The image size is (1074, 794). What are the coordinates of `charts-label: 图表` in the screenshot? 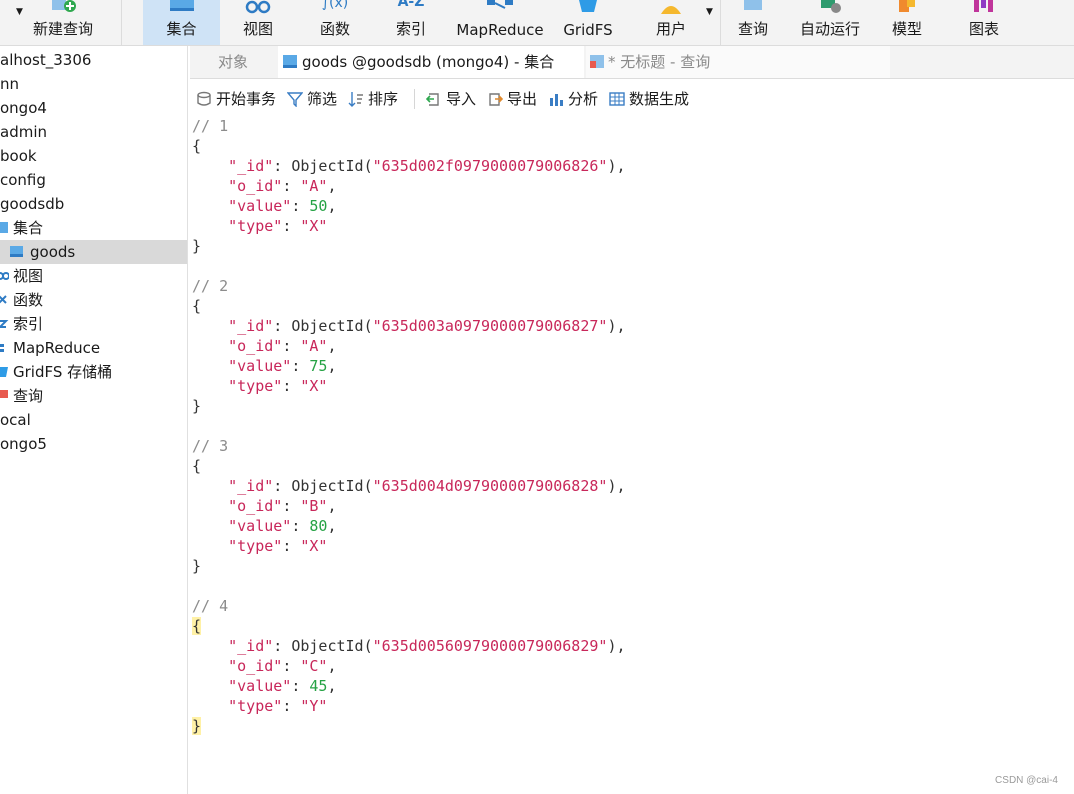 It's located at (983, 29).